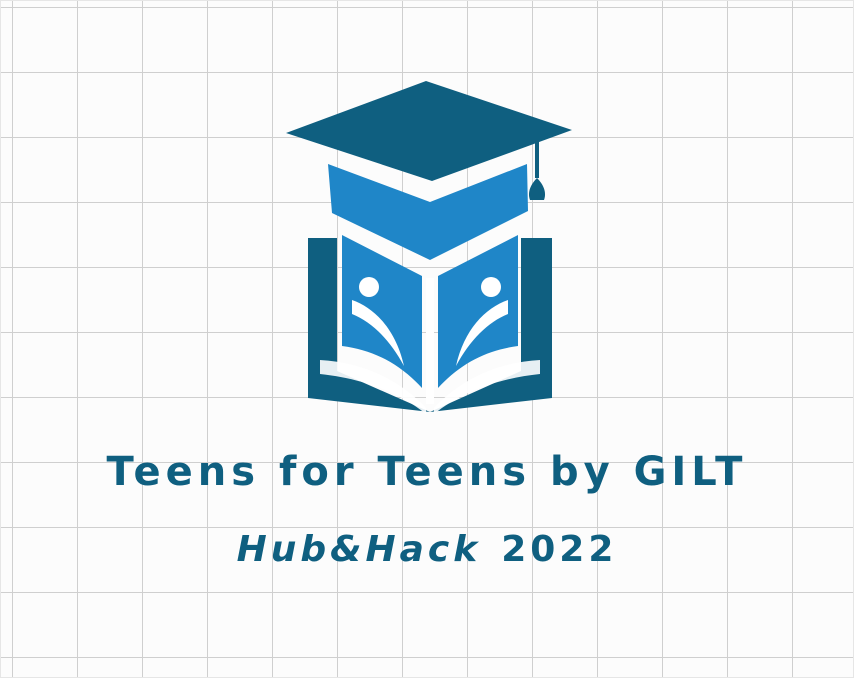  What do you see at coordinates (537, 189) in the screenshot?
I see `tassel` at bounding box center [537, 189].